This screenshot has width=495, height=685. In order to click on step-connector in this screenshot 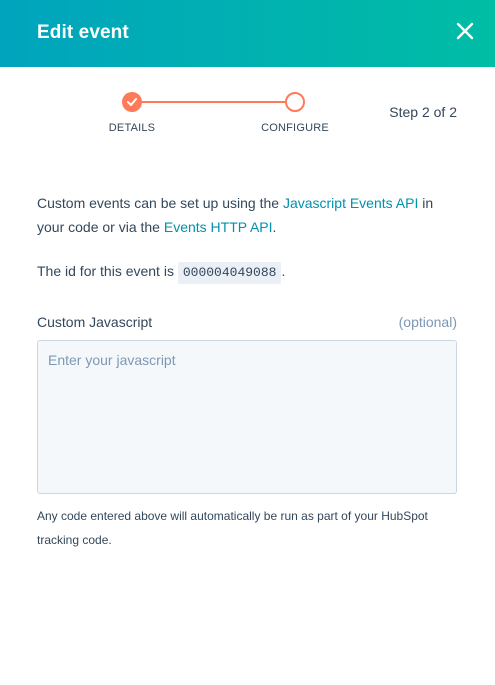, I will do `click(213, 102)`.